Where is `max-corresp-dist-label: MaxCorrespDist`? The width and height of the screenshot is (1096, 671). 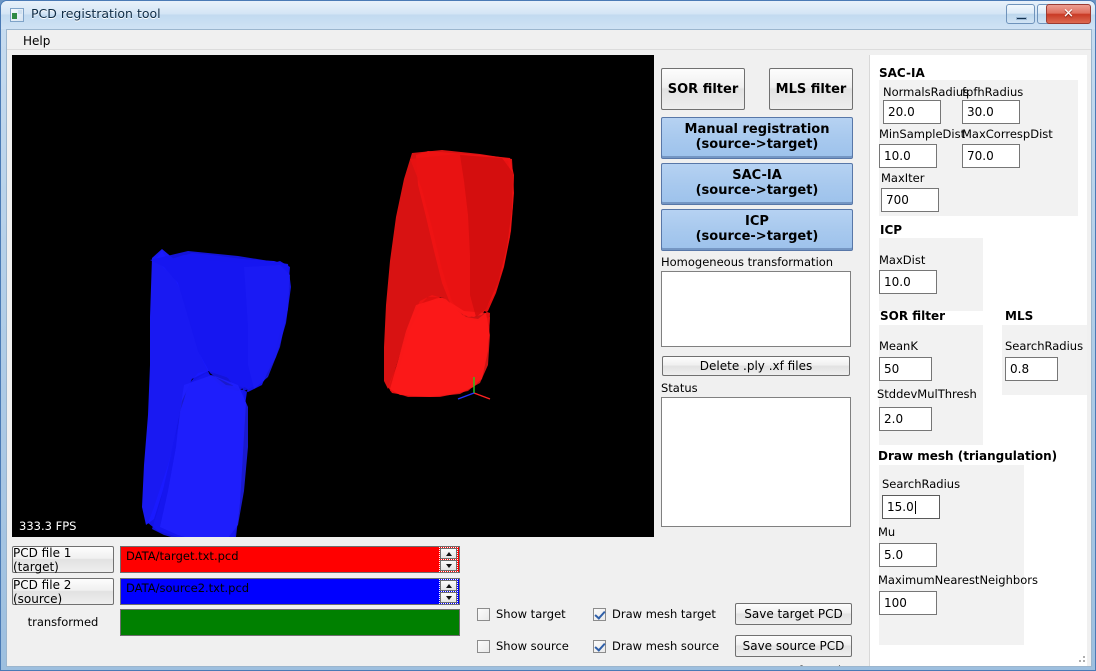
max-corresp-dist-label: MaxCorrespDist is located at coordinates (1007, 134).